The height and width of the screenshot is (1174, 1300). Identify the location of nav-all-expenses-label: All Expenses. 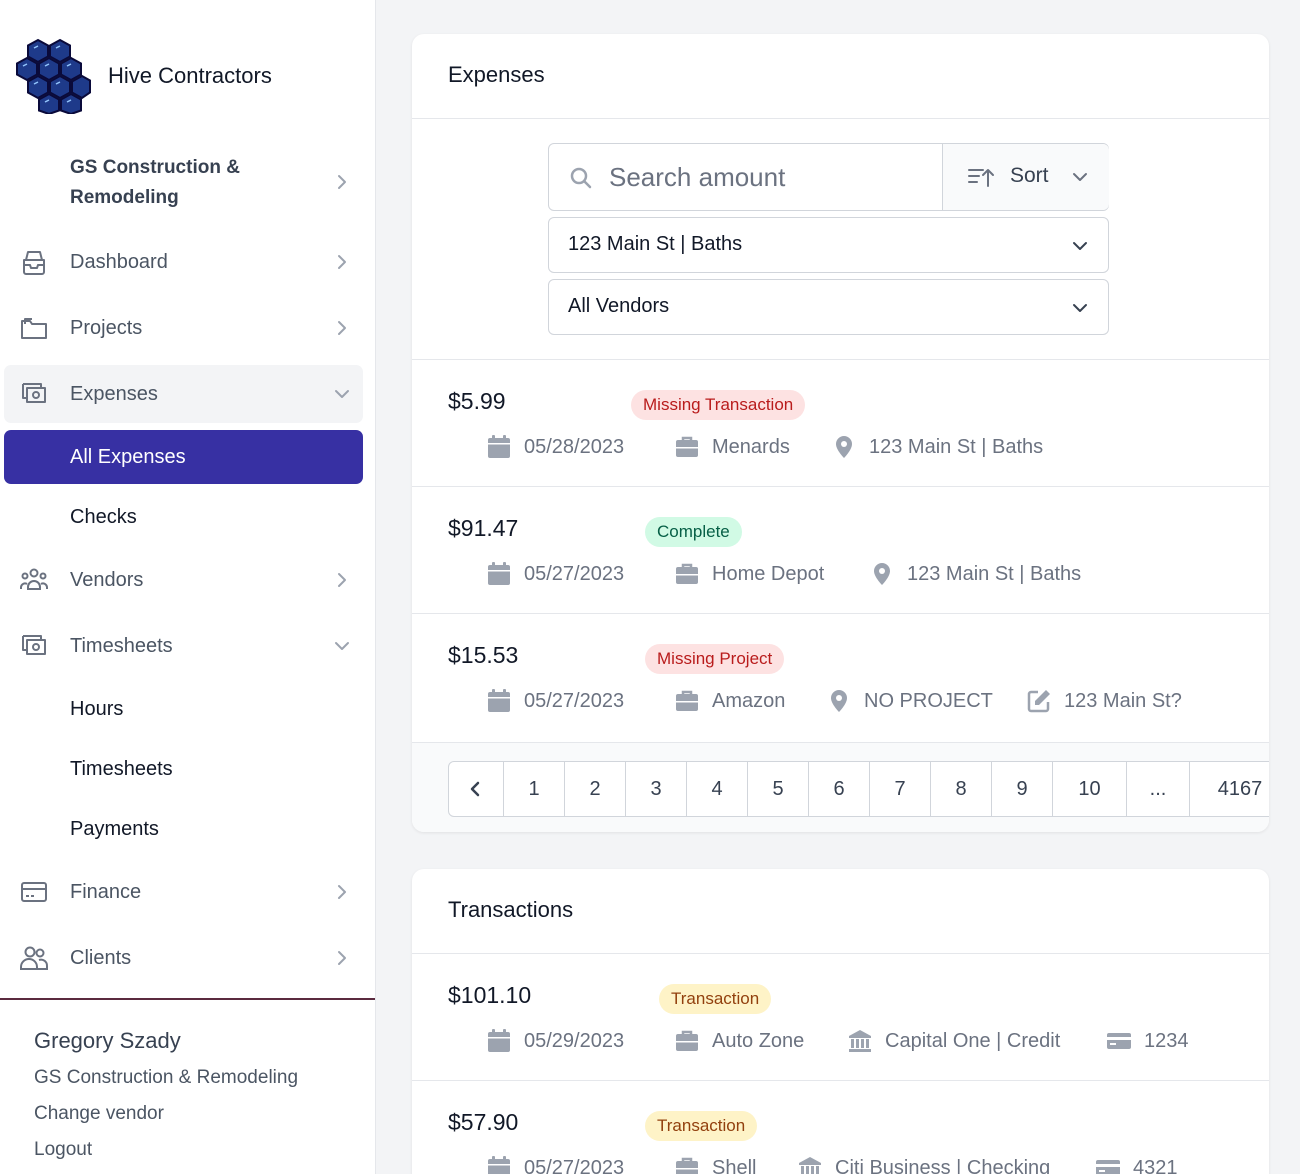
(128, 456).